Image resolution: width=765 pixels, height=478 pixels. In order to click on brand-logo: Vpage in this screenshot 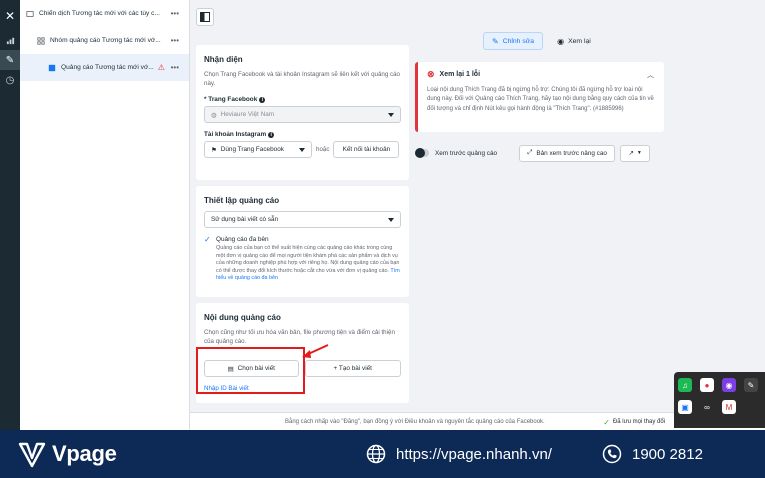, I will do `click(67, 454)`.